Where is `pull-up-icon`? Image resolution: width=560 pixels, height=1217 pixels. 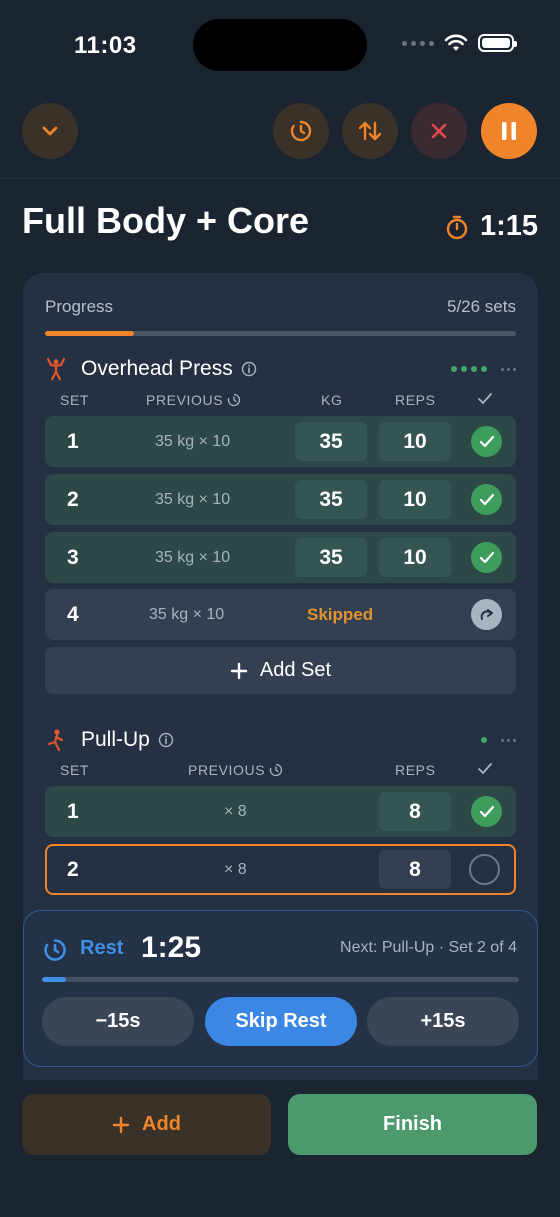
pull-up-icon is located at coordinates (55, 740).